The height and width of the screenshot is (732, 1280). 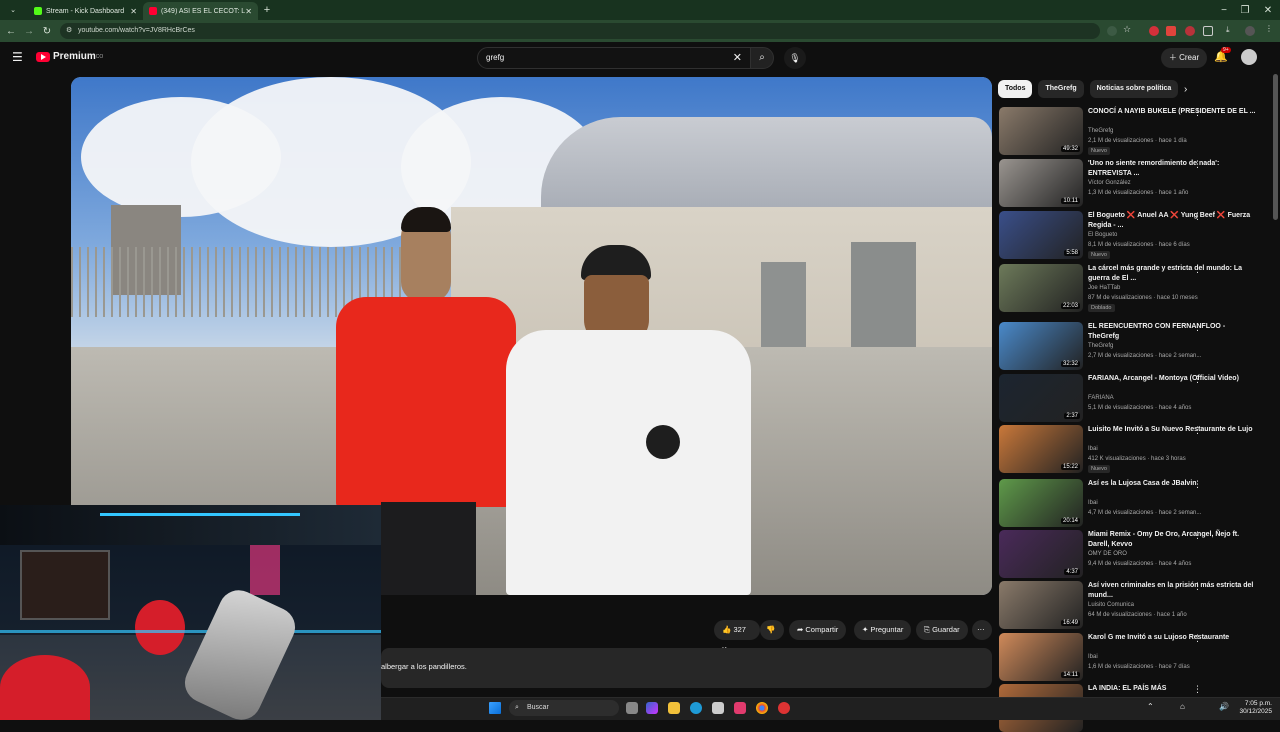 I want to click on tab-kick-dashboard: Stream - Kick Dashboard ✕, so click(x=85, y=11).